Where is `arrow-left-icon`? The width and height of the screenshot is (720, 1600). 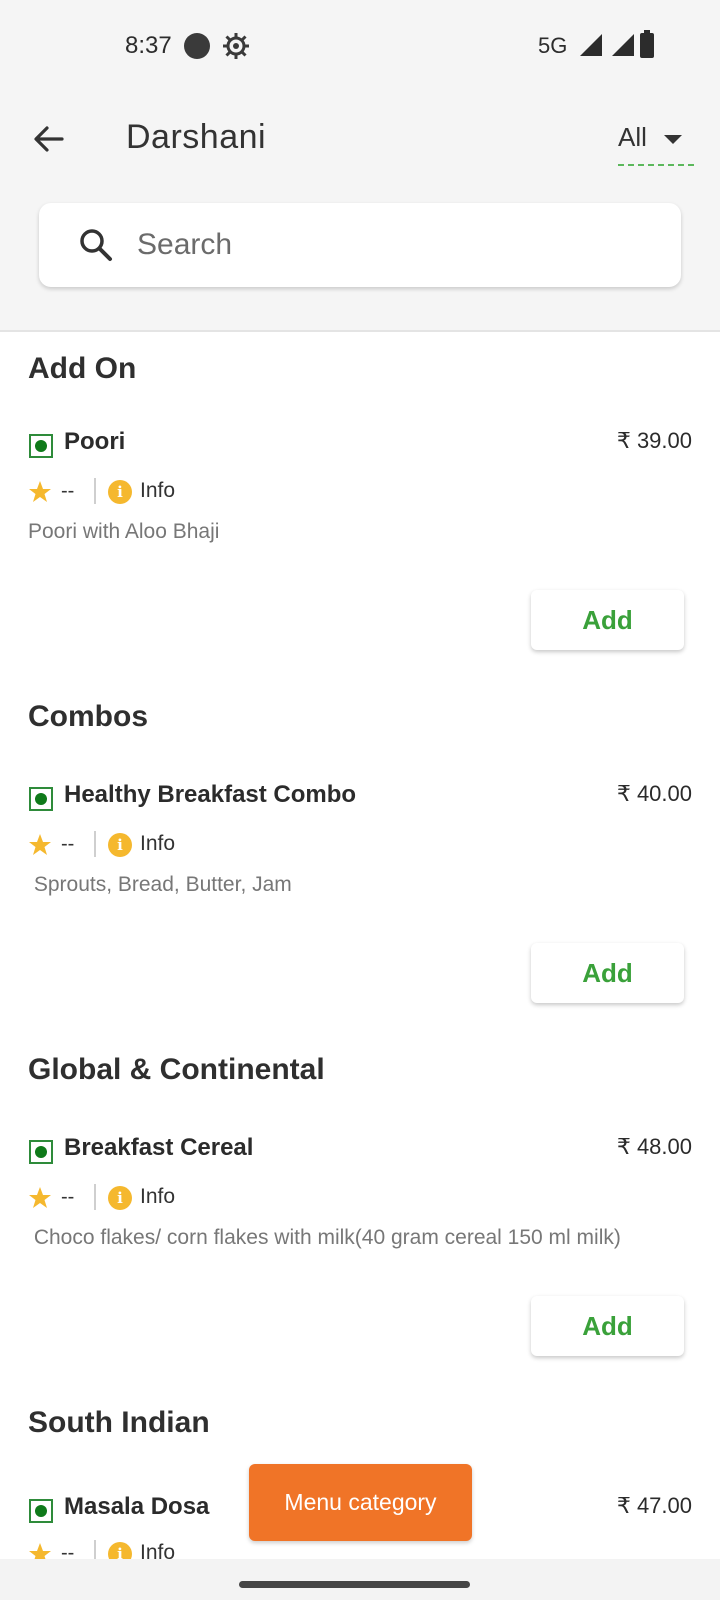
arrow-left-icon is located at coordinates (49, 139).